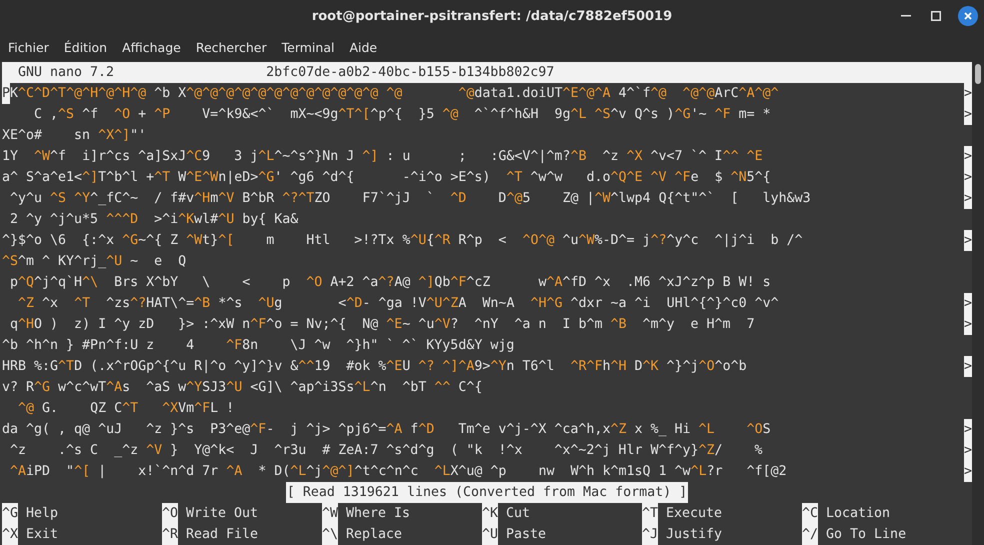 The image size is (984, 545). What do you see at coordinates (698, 325) in the screenshot?
I see `terminal-text: ^m^y e H^m 7` at bounding box center [698, 325].